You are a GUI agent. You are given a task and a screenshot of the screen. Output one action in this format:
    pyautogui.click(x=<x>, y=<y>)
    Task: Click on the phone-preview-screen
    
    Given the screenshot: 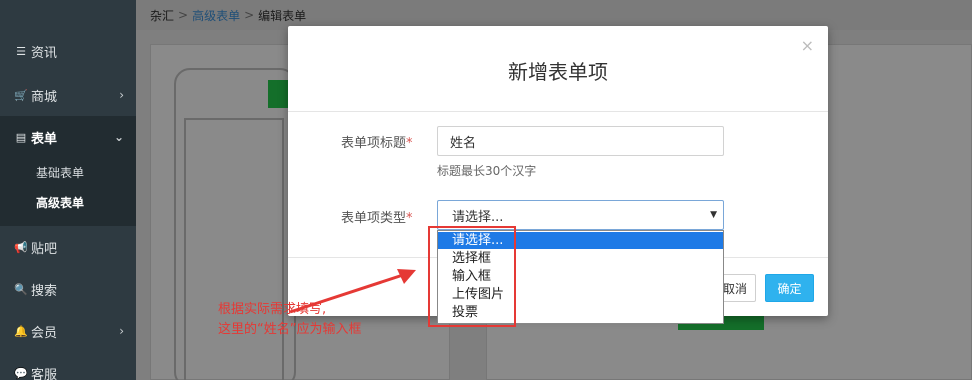 What is the action you would take?
    pyautogui.click(x=234, y=249)
    